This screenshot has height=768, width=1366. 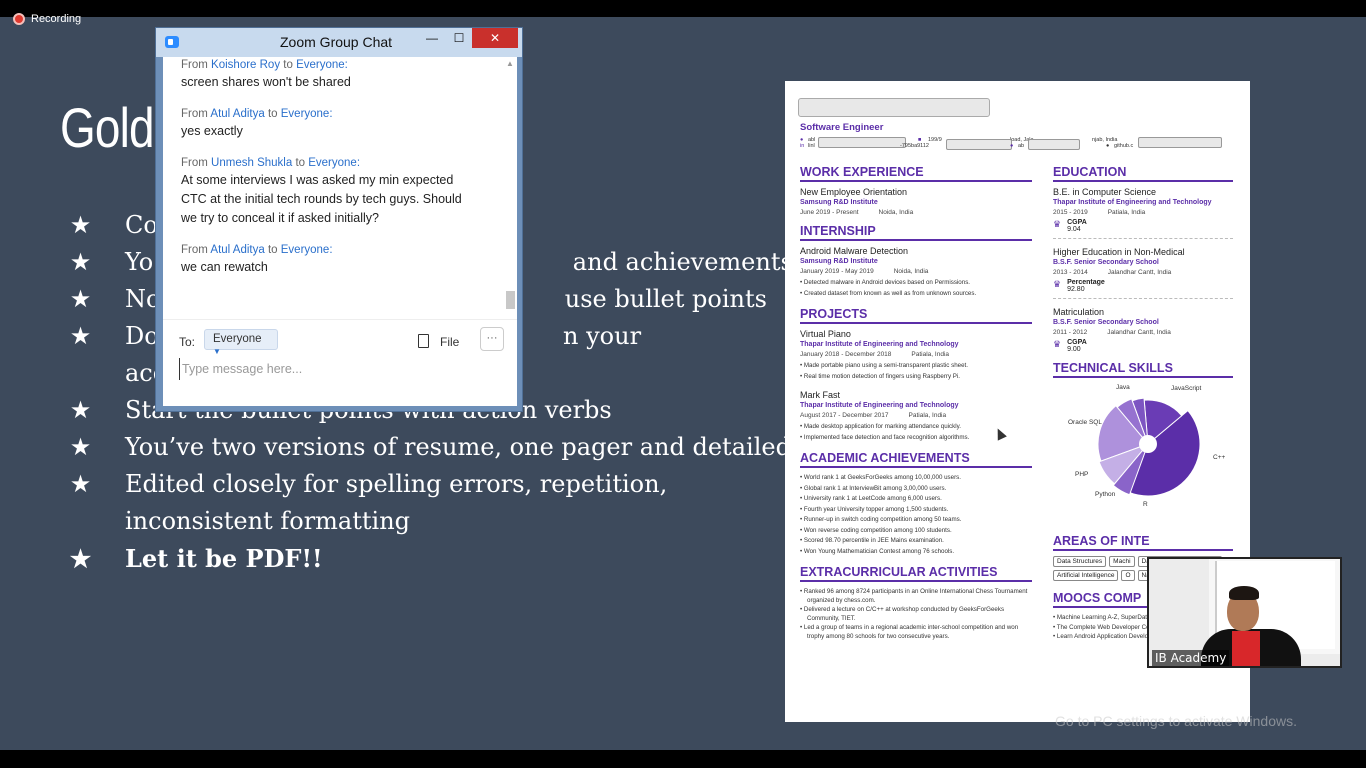 What do you see at coordinates (459, 38) in the screenshot?
I see `maximize-button: ☐` at bounding box center [459, 38].